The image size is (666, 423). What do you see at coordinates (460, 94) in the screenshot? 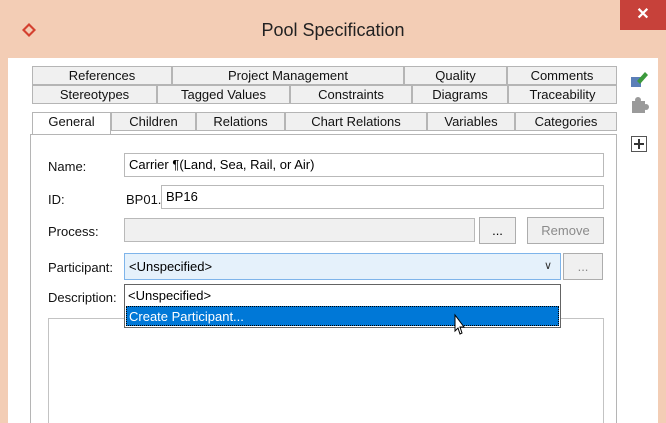
I see `tab-diagrams: Diagrams` at bounding box center [460, 94].